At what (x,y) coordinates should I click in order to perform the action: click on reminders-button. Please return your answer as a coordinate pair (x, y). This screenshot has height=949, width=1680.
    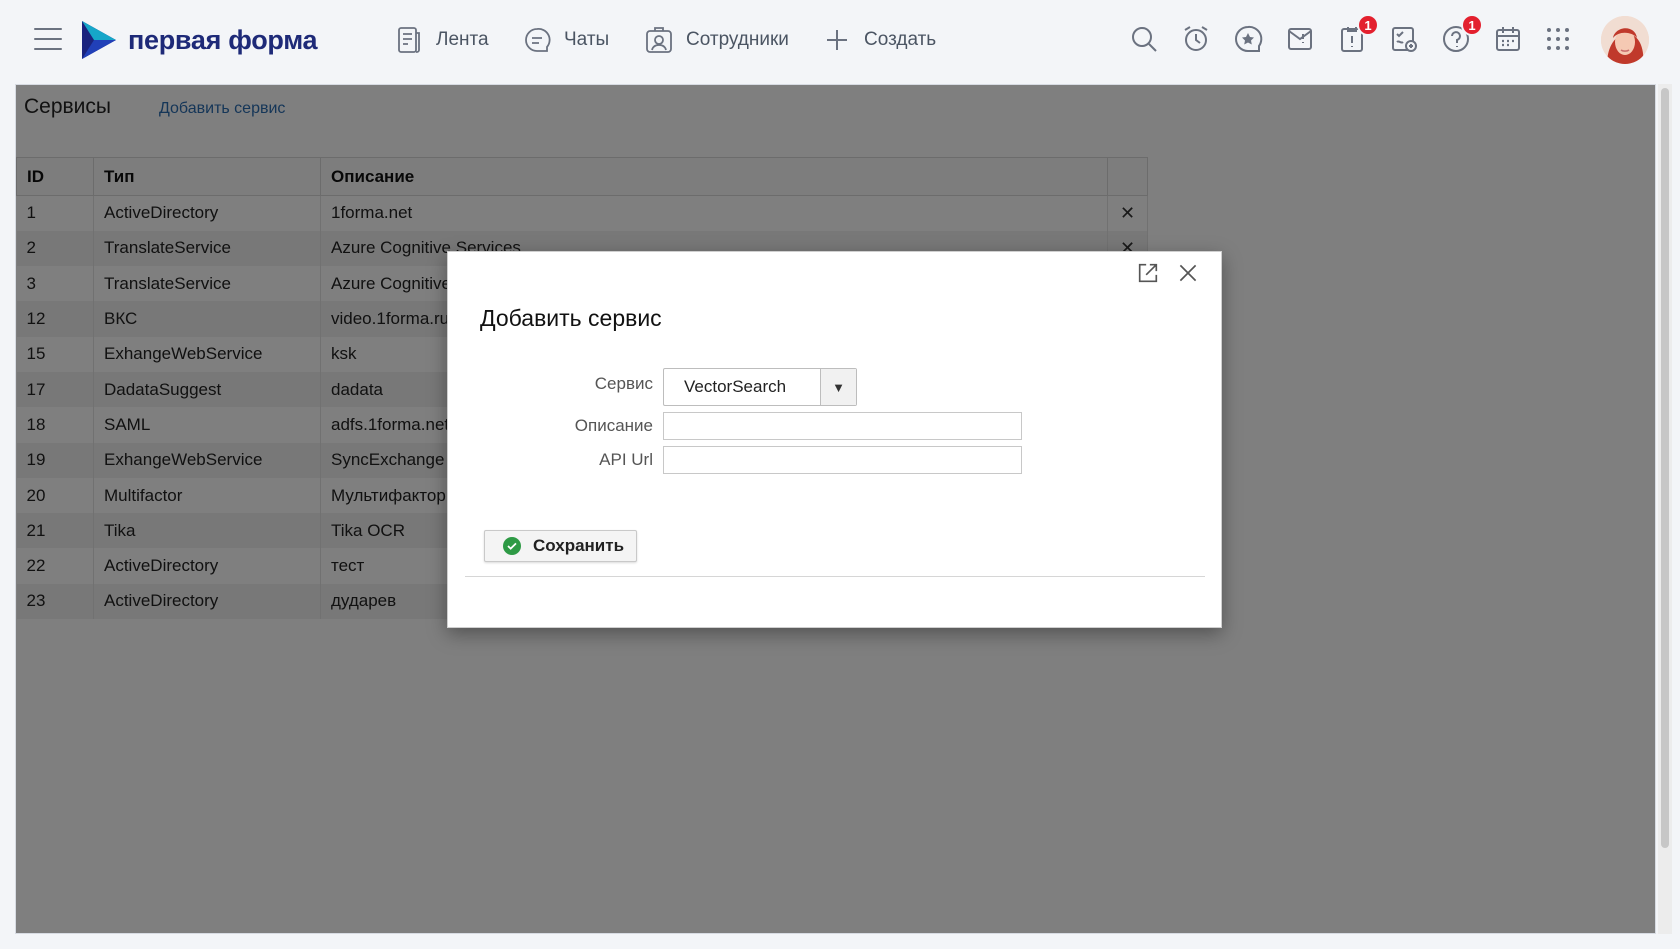
    Looking at the image, I should click on (1196, 39).